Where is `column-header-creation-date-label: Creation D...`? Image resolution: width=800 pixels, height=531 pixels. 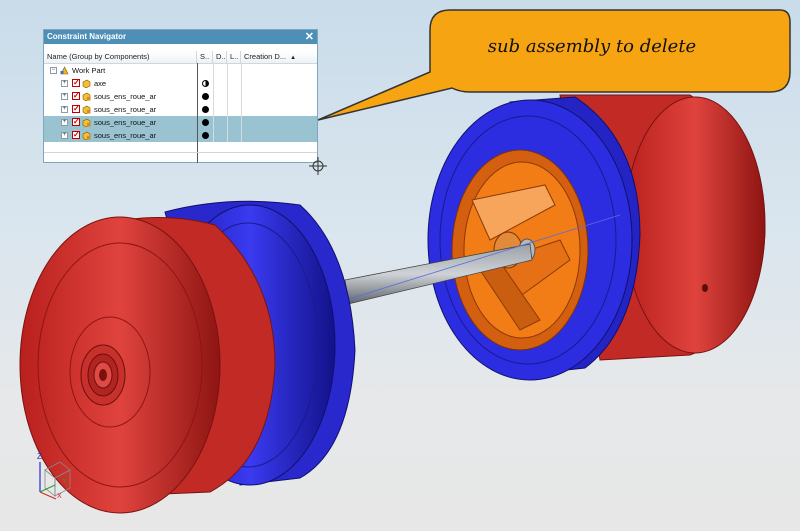
column-header-creation-date-label: Creation D... is located at coordinates (265, 56).